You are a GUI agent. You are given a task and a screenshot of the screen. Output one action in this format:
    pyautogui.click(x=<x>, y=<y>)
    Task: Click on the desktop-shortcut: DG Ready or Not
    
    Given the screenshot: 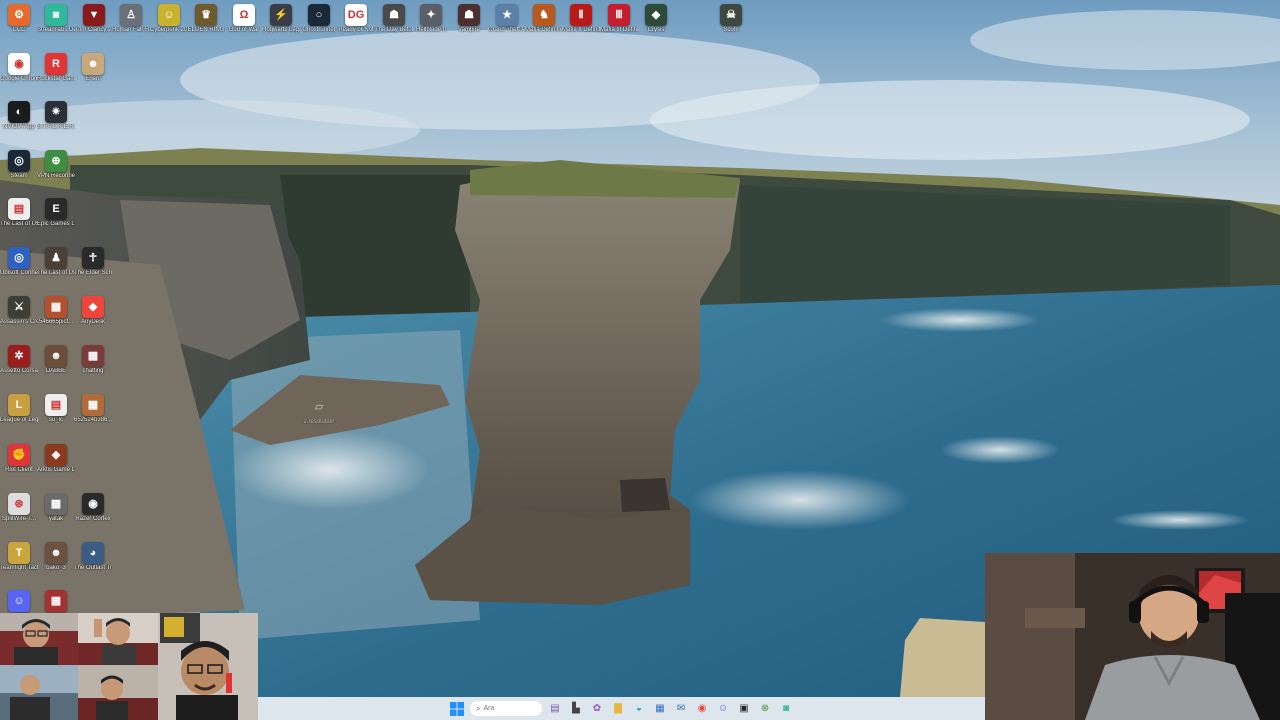 What is the action you would take?
    pyautogui.click(x=356, y=19)
    